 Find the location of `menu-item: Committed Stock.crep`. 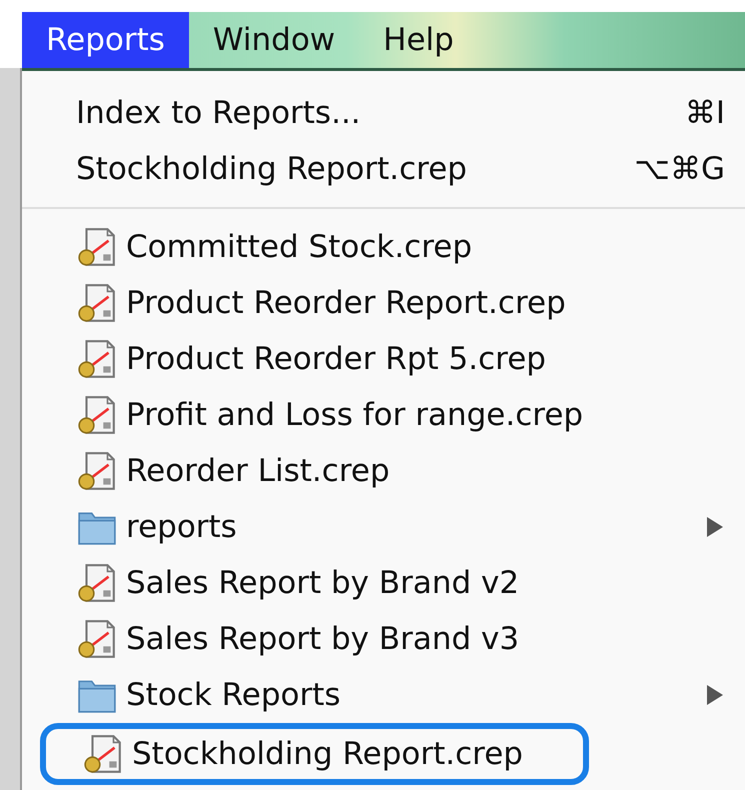

menu-item: Committed Stock.crep is located at coordinates (383, 247).